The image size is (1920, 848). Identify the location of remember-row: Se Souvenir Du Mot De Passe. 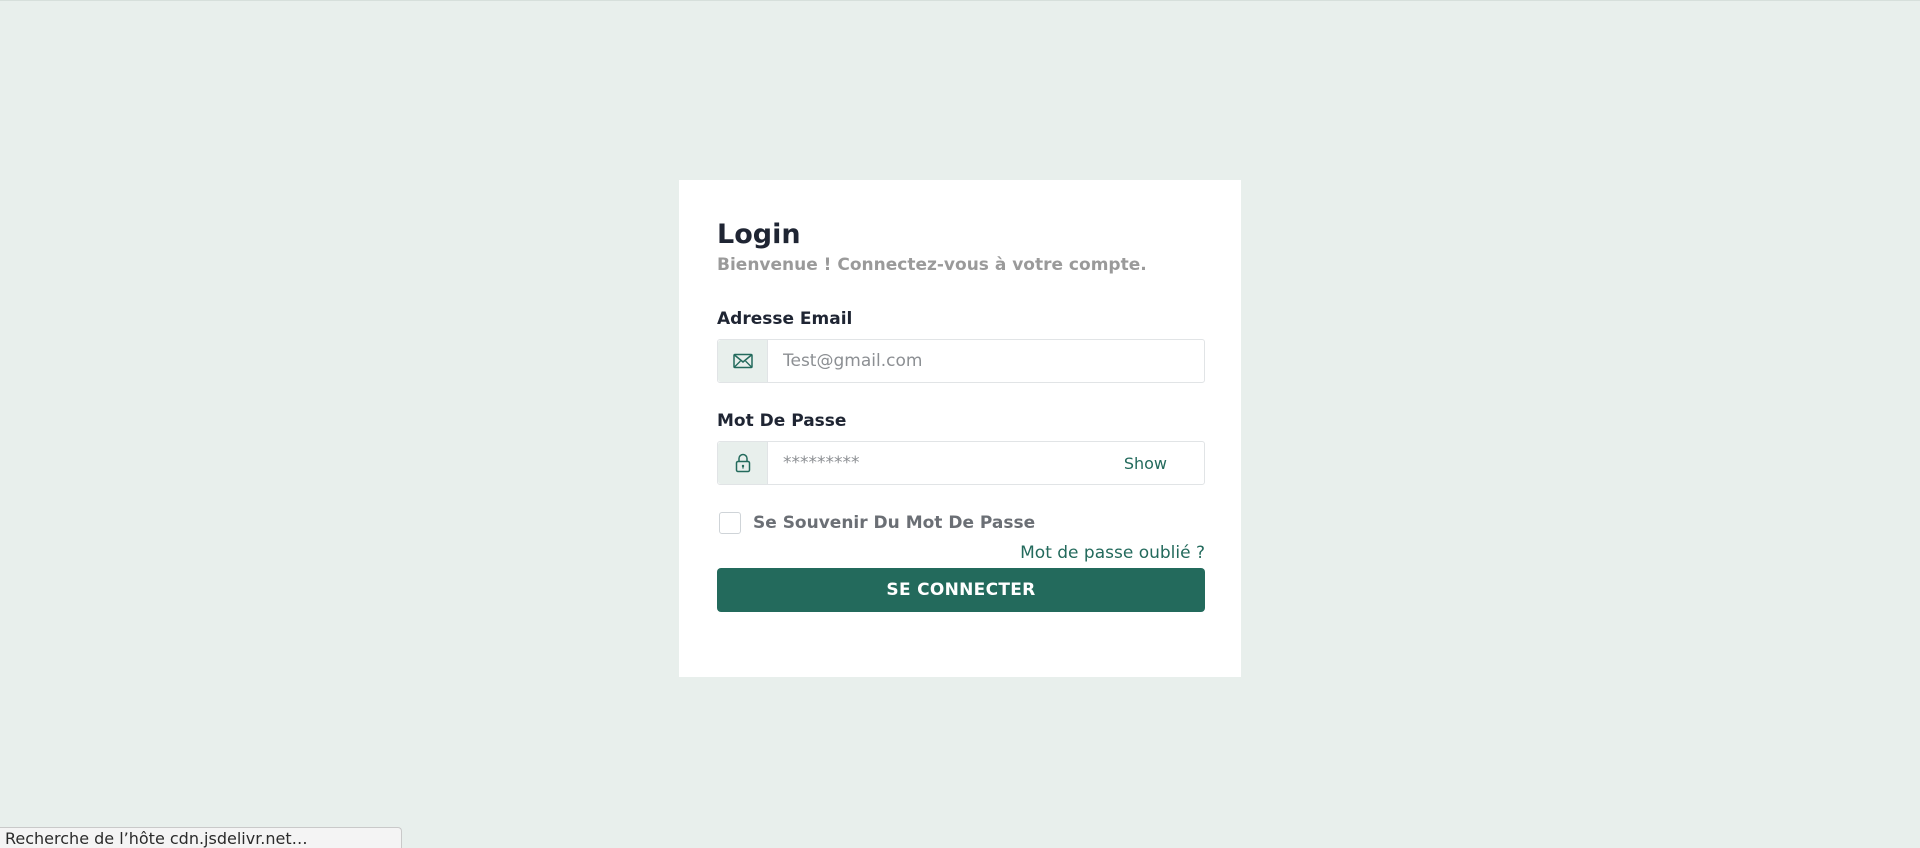
(960, 523).